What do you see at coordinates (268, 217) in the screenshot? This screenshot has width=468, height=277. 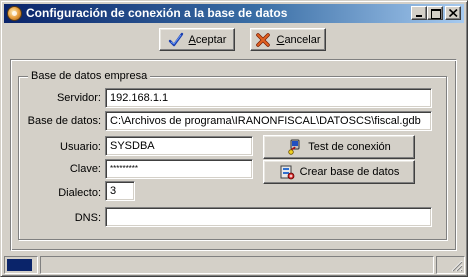 I see `dns-input` at bounding box center [268, 217].